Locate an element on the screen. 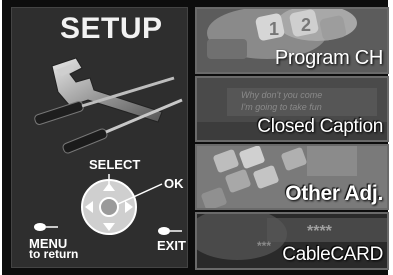 The width and height of the screenshot is (393, 275). svg-text: 2 is located at coordinates (306, 25).